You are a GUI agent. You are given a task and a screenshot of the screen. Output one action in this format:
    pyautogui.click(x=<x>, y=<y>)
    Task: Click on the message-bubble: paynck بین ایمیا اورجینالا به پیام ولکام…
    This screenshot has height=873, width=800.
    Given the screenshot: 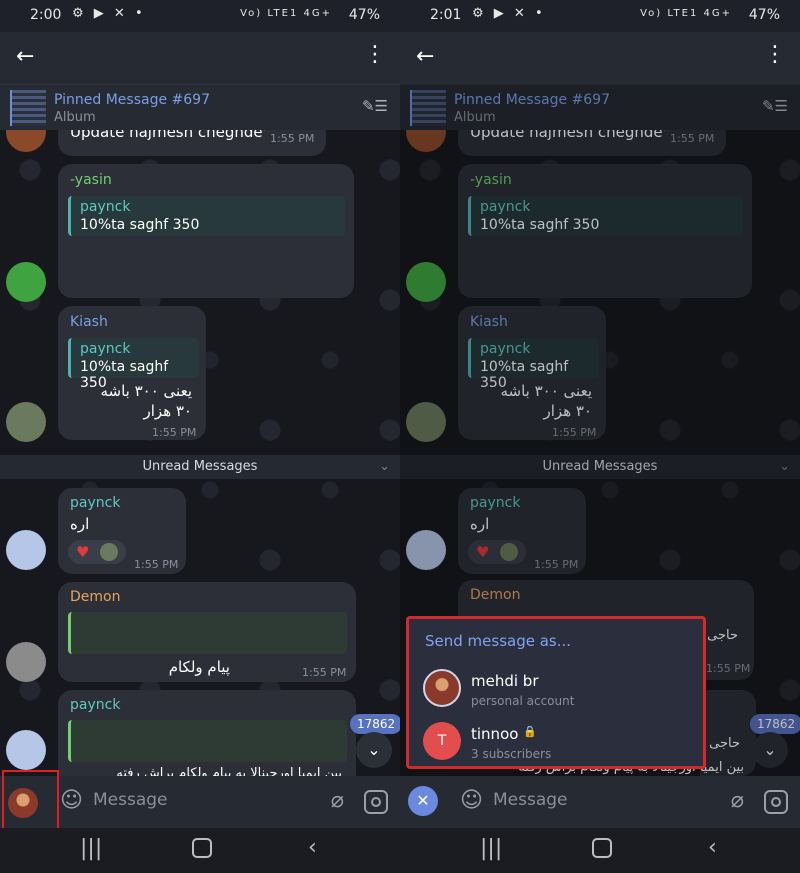 What is the action you would take?
    pyautogui.click(x=207, y=733)
    